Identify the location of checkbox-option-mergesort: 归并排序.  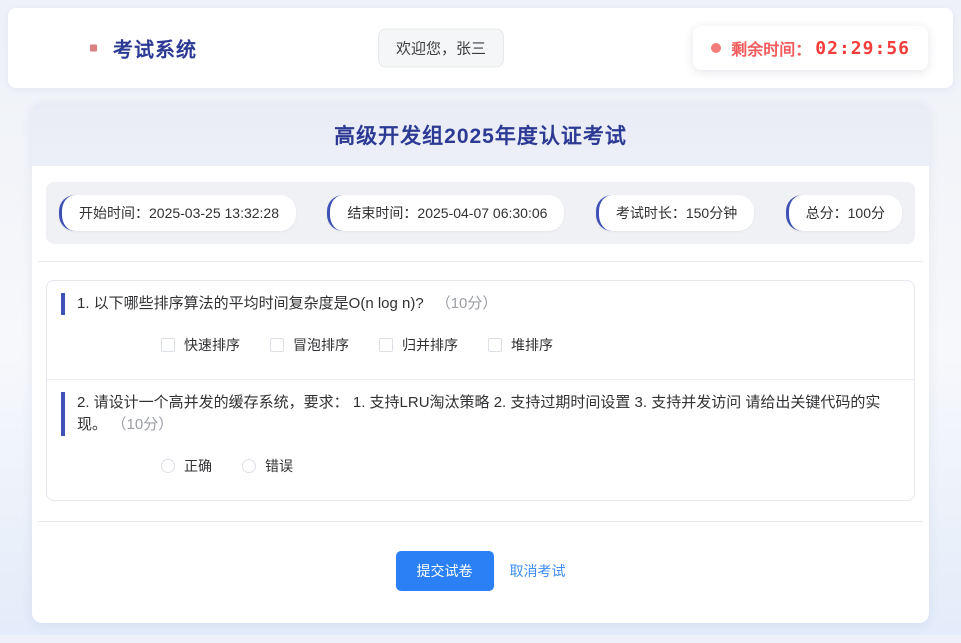
(418, 345).